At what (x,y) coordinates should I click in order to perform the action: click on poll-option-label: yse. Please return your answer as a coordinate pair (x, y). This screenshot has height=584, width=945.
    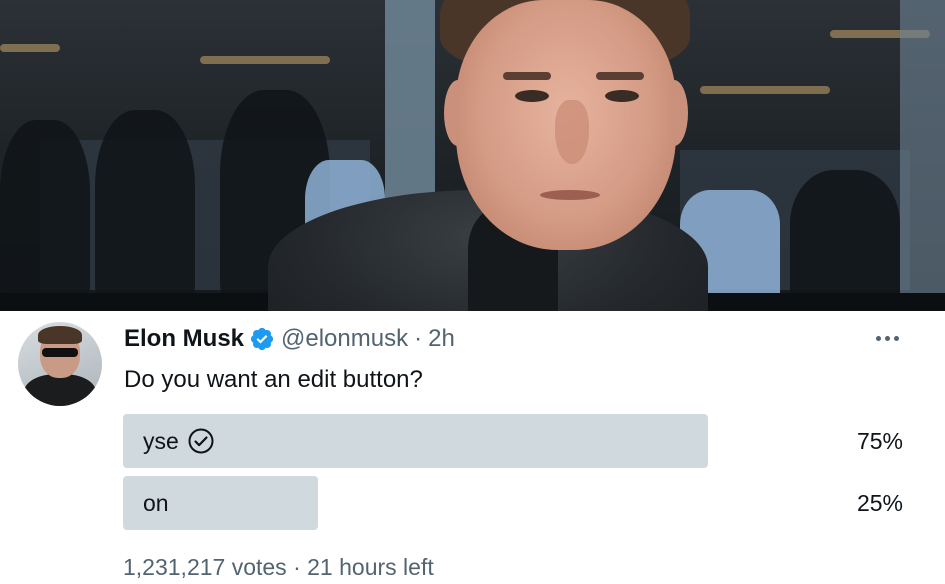
    Looking at the image, I should click on (161, 440).